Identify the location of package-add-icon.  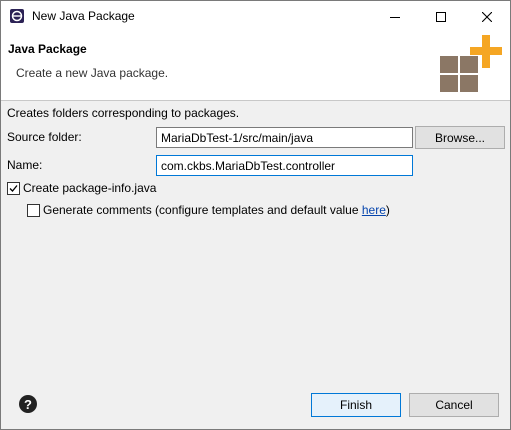
(471, 63).